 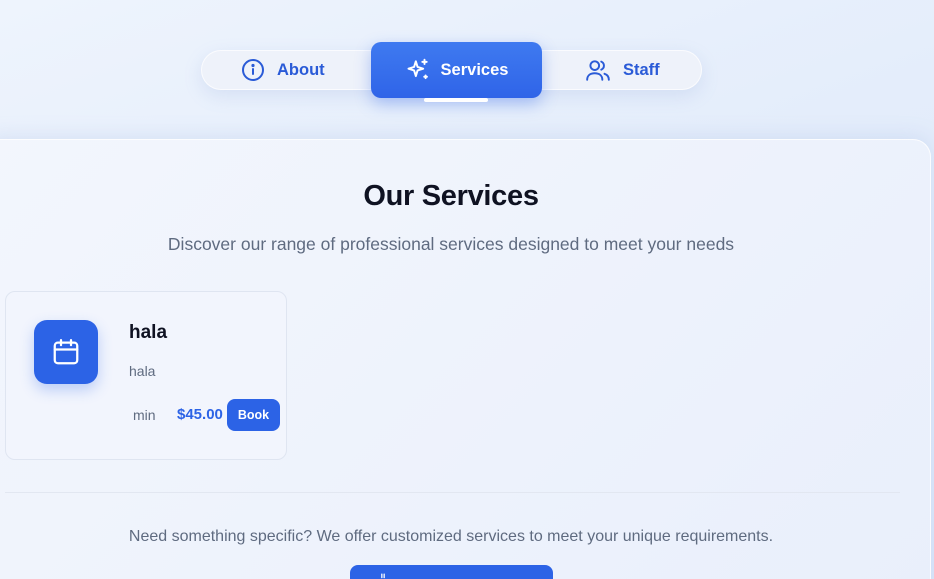 I want to click on users-icon, so click(x=598, y=70).